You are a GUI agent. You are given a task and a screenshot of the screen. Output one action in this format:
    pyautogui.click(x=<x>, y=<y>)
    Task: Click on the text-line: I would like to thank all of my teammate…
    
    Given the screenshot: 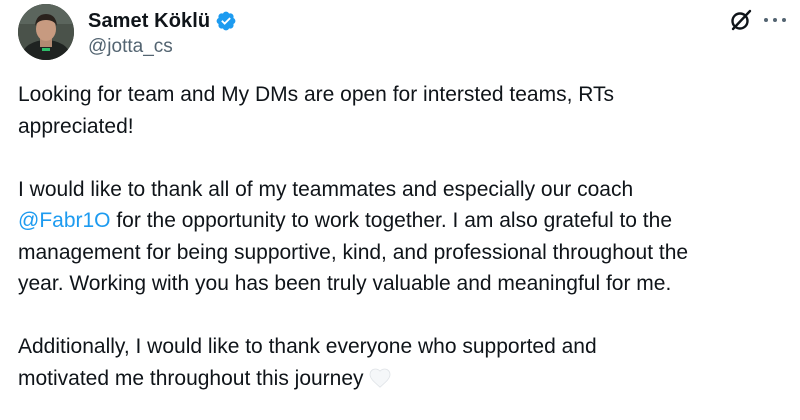 What is the action you would take?
    pyautogui.click(x=326, y=189)
    